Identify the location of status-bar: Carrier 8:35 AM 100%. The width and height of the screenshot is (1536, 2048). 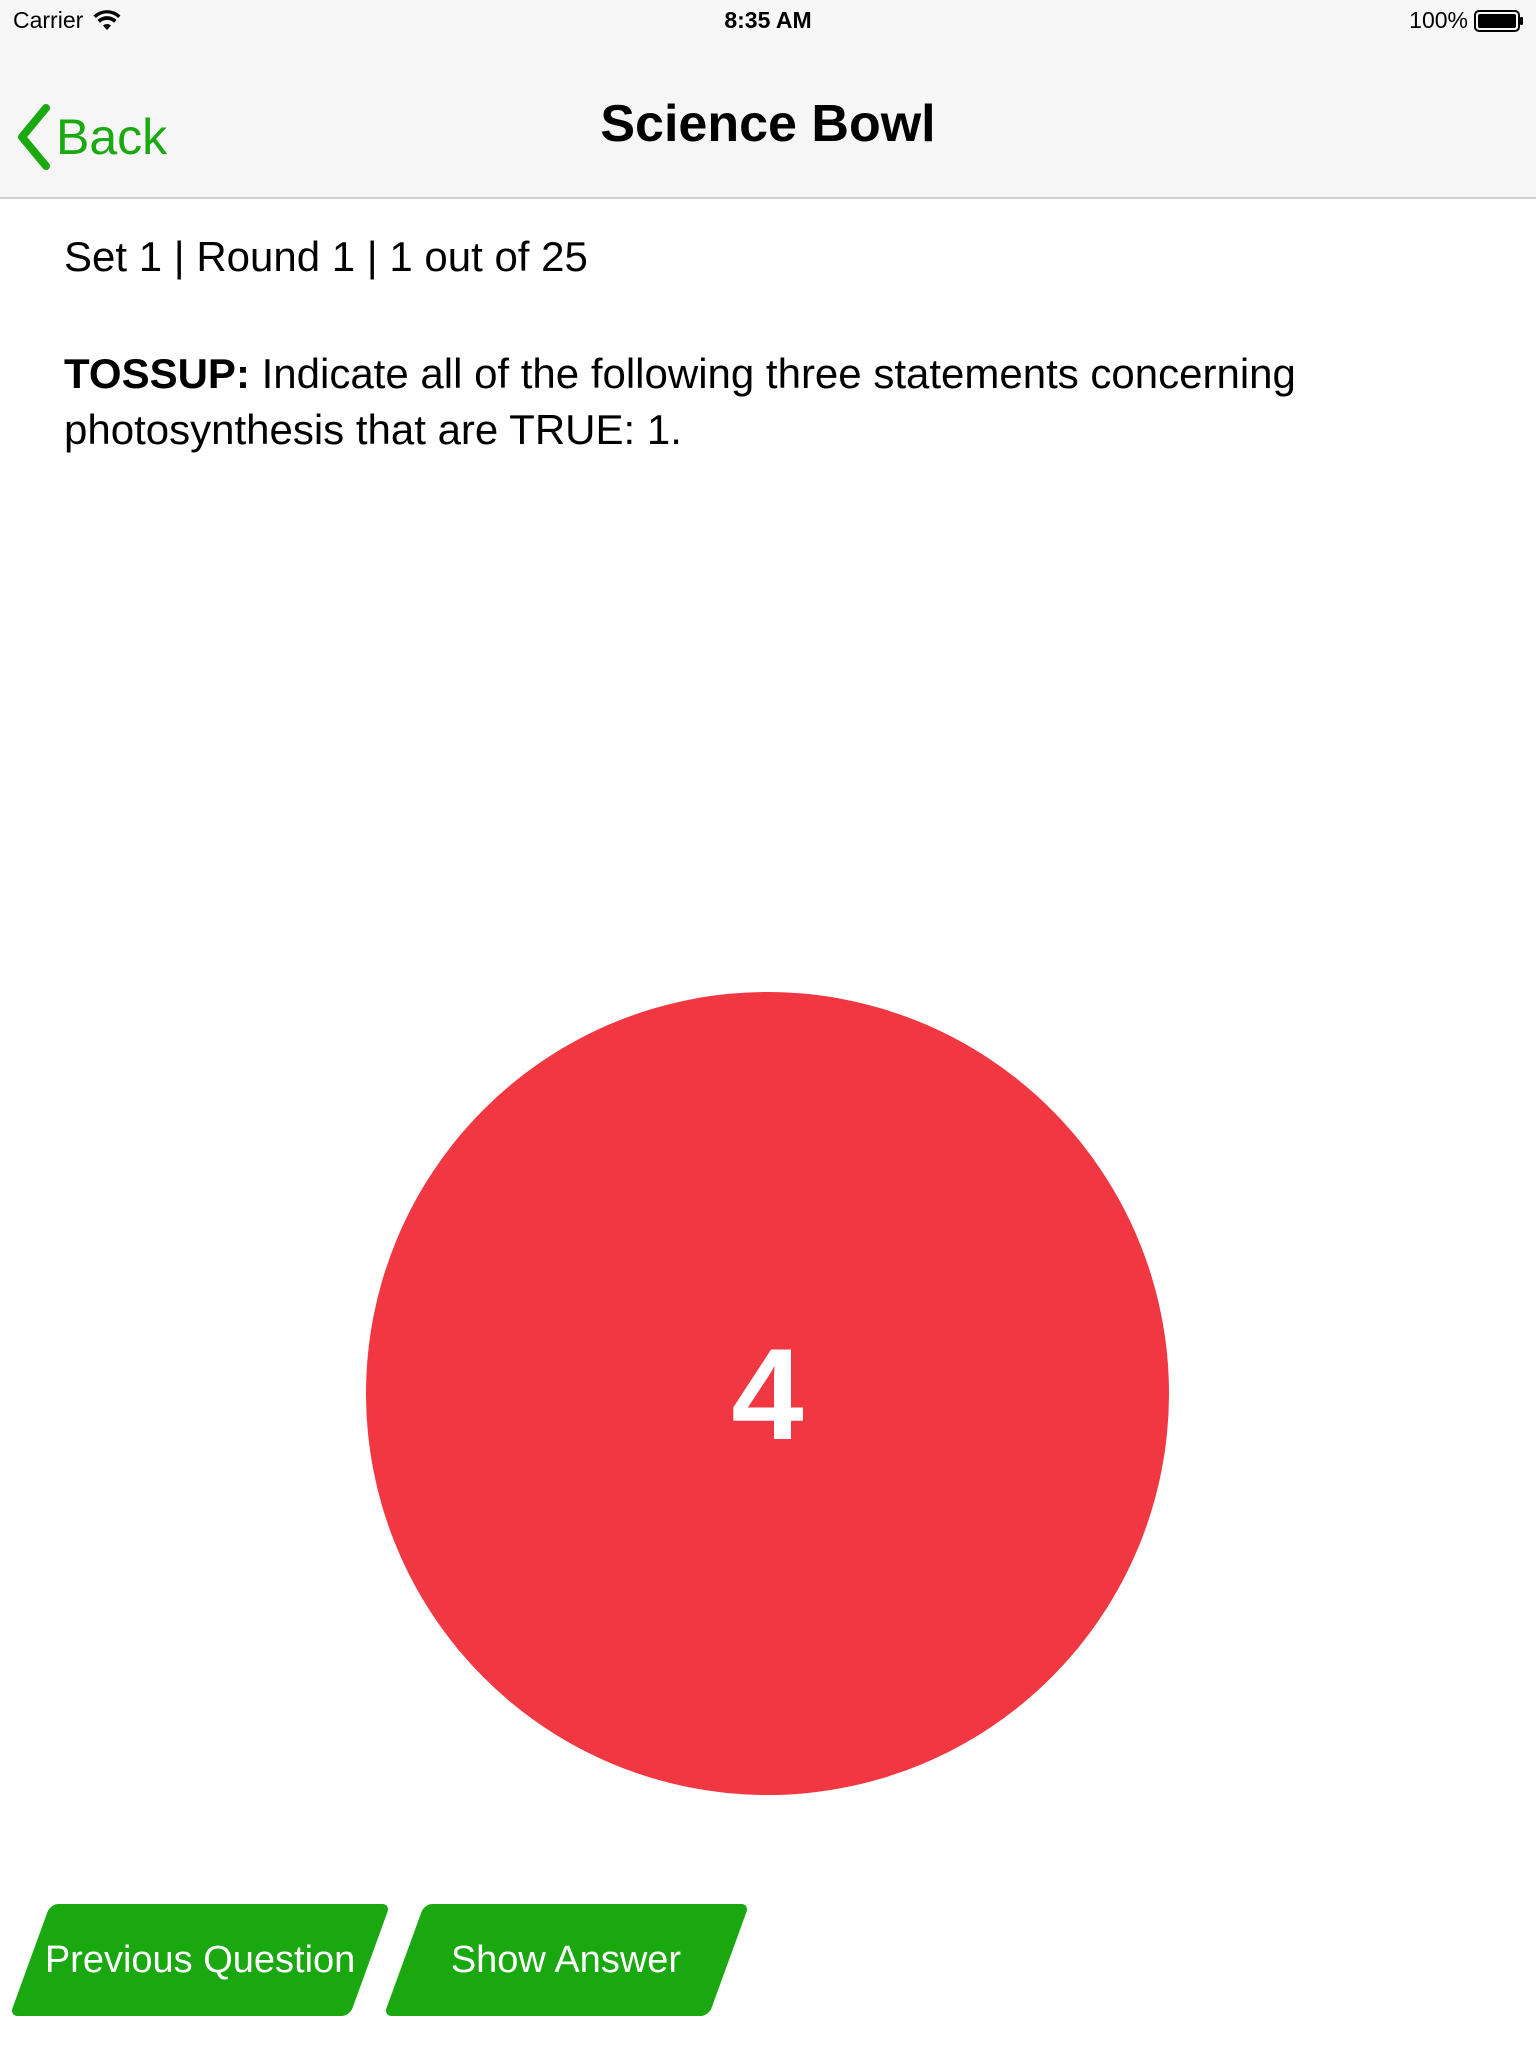
(768, 20).